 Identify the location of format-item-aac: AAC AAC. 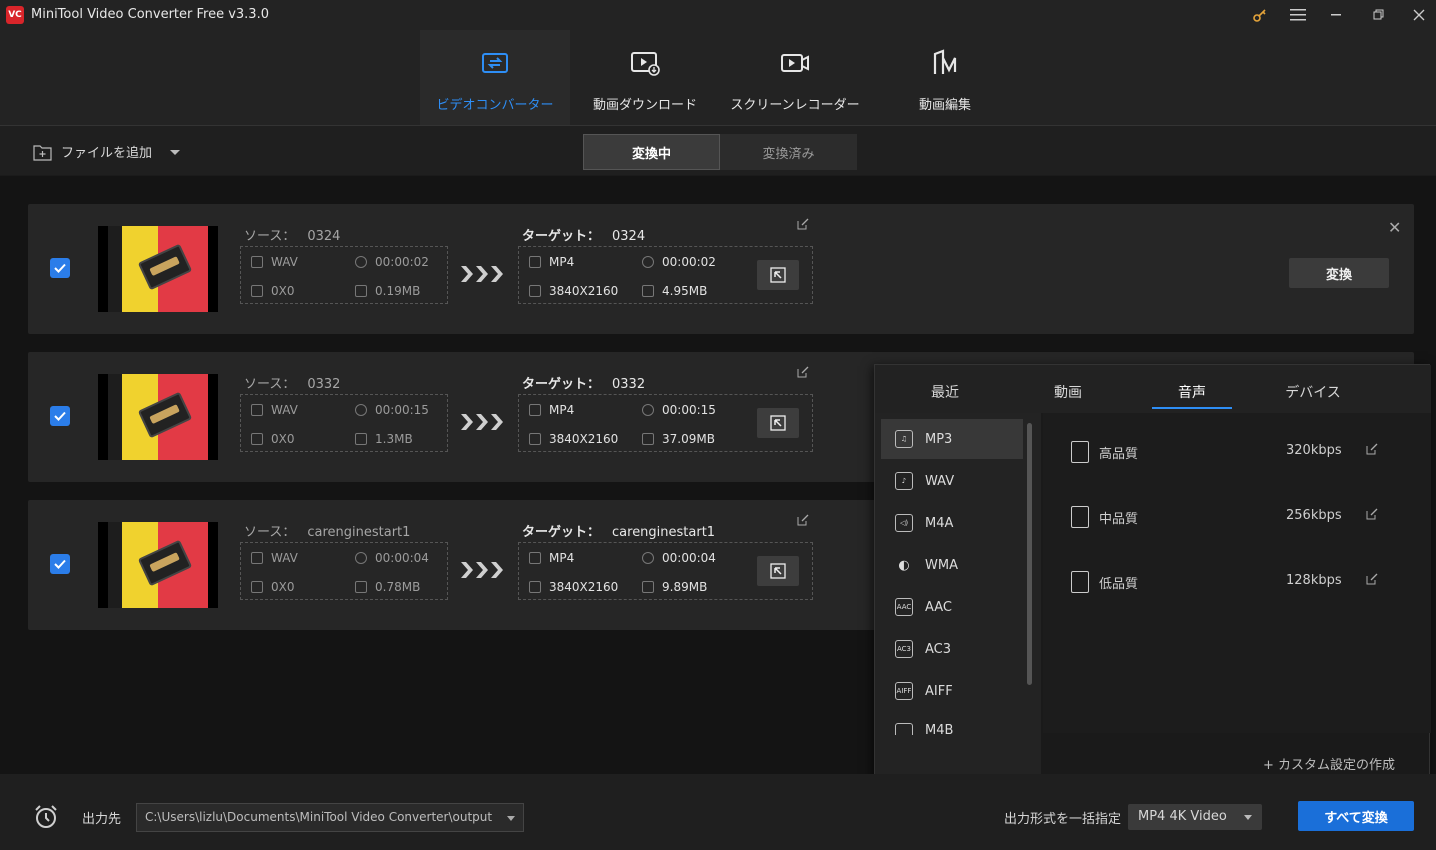
(952, 607).